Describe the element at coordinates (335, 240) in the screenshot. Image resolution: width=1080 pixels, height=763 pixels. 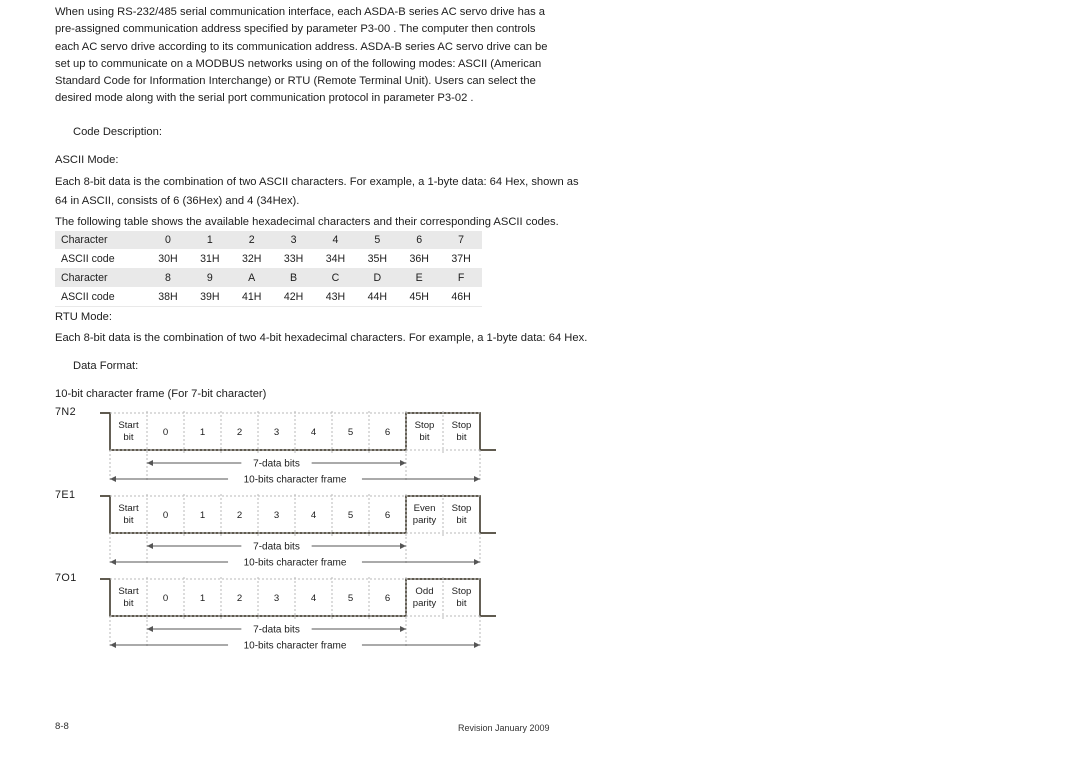
I see `table-cell: 4` at that location.